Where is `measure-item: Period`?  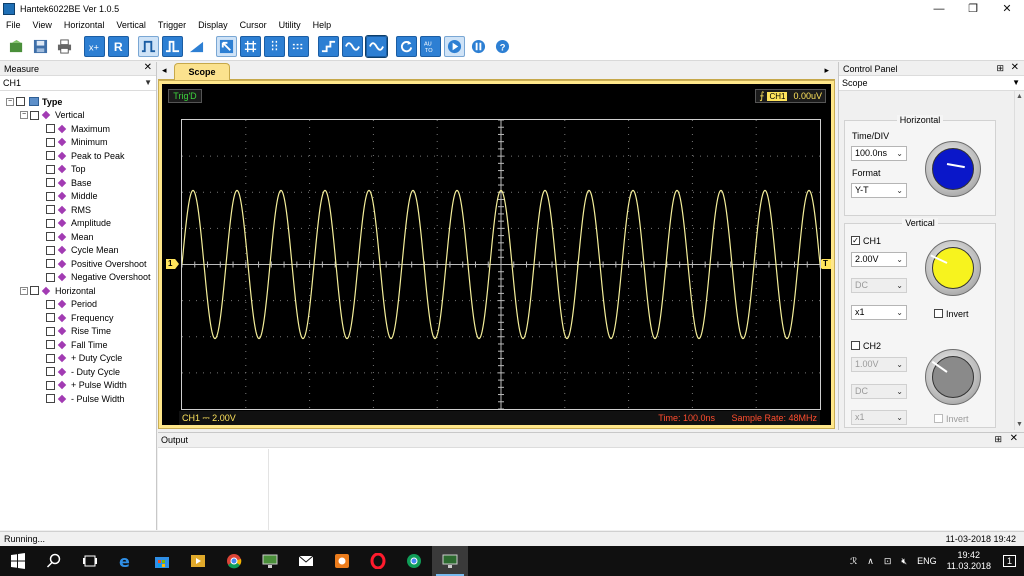 measure-item: Period is located at coordinates (78, 305).